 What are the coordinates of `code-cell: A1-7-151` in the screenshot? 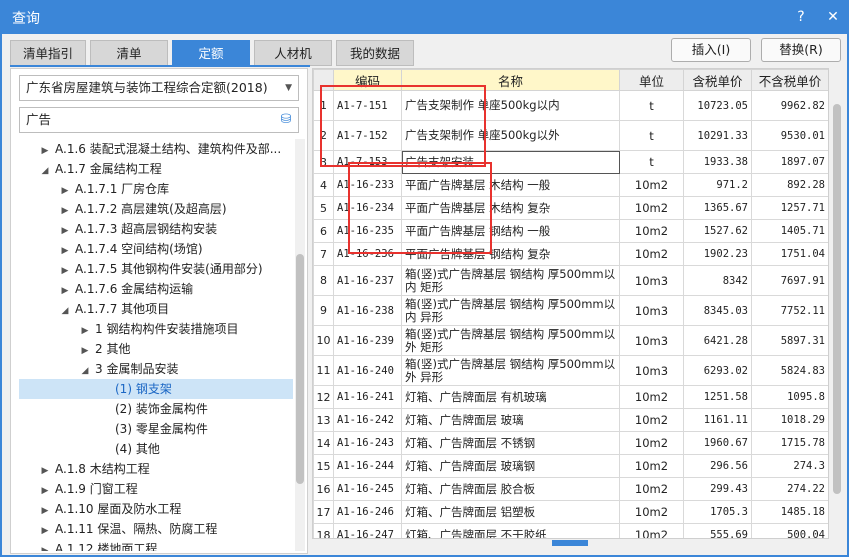 It's located at (367, 105).